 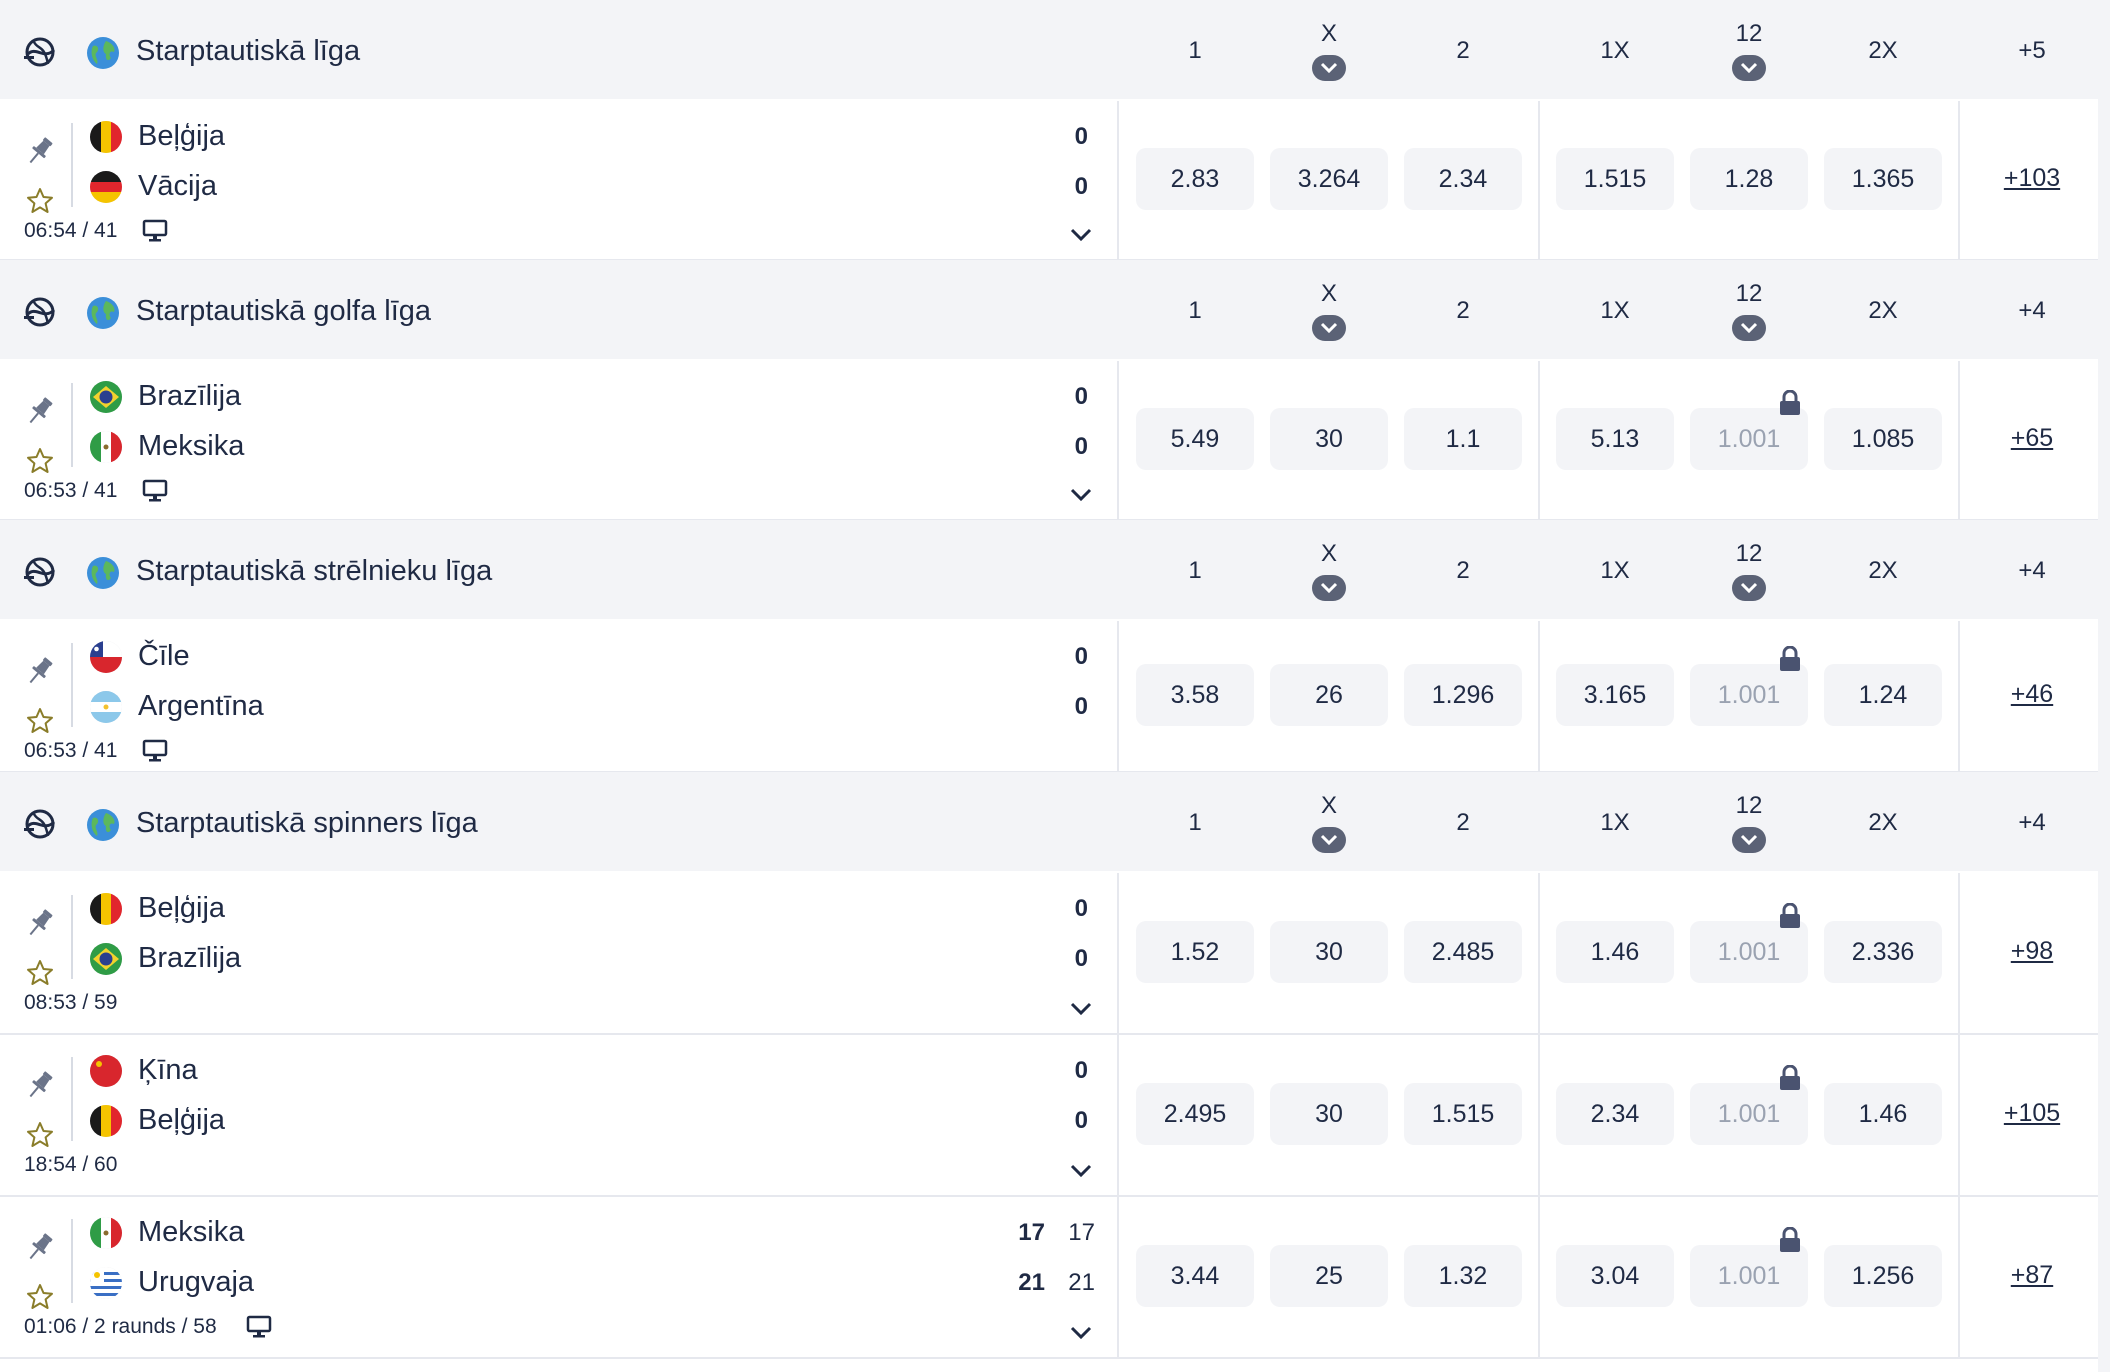 I want to click on odds-button-2x: 1.46, so click(x=1883, y=1114).